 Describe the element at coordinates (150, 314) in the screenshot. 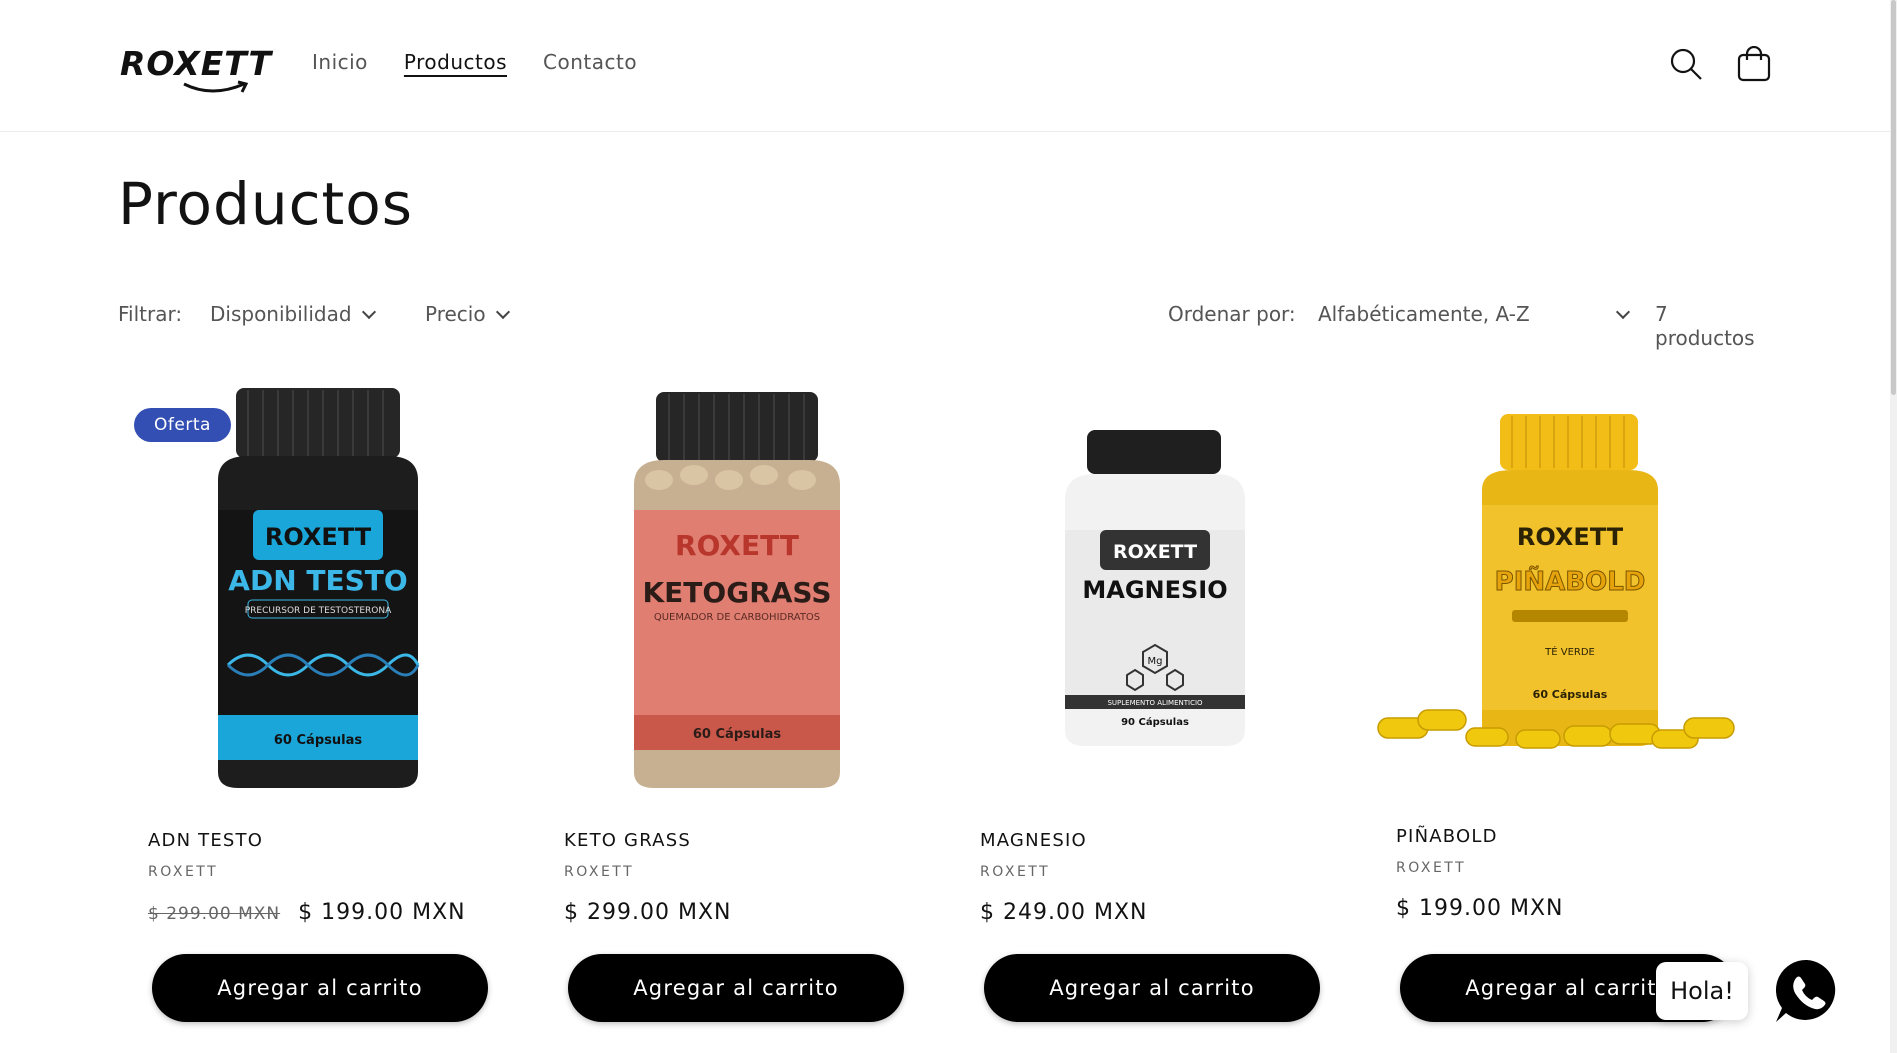

I see `filter-label: Filtrar:` at that location.